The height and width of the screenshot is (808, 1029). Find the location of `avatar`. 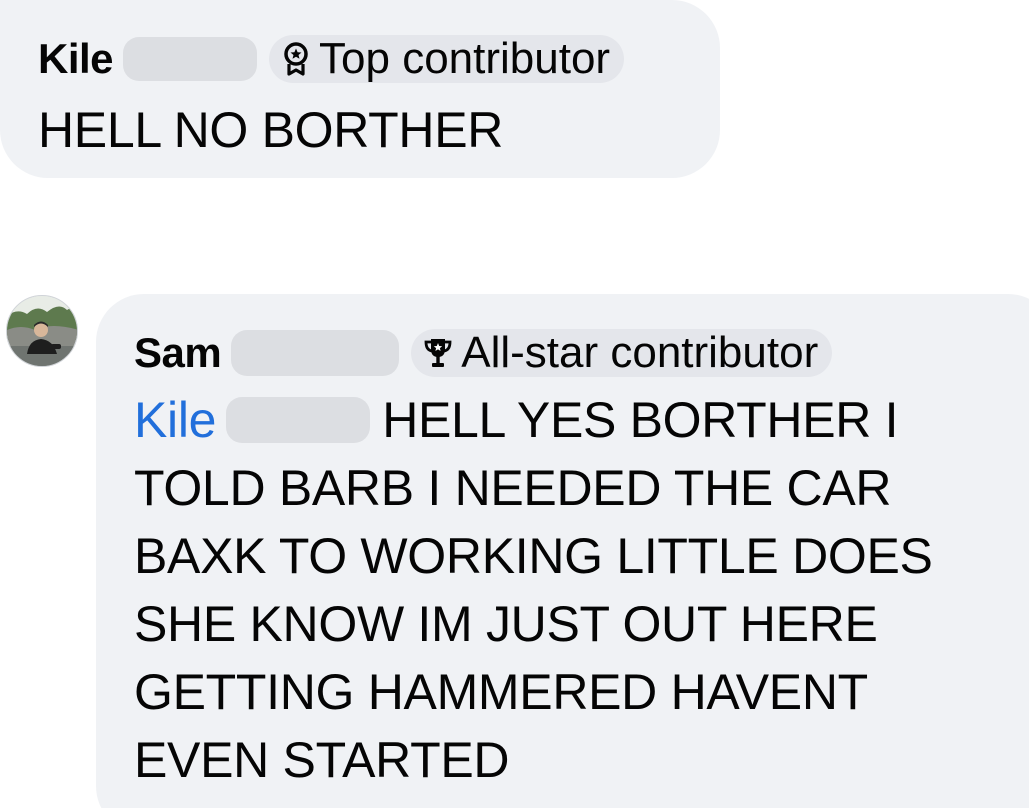

avatar is located at coordinates (42, 331).